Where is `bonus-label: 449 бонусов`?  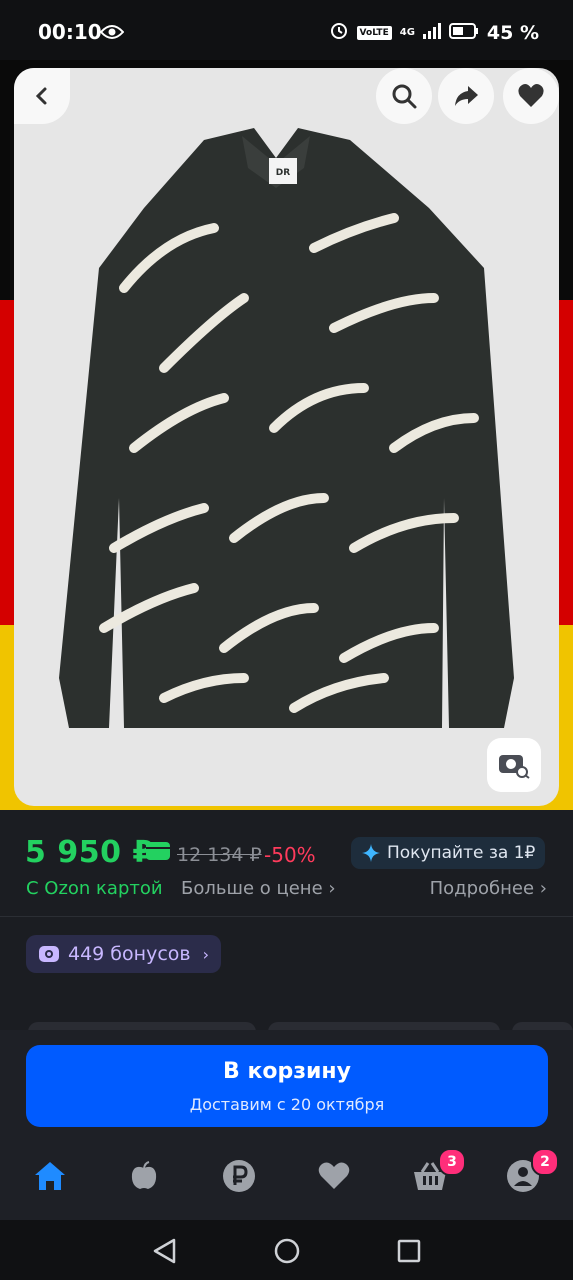
bonus-label: 449 бонусов is located at coordinates (129, 954).